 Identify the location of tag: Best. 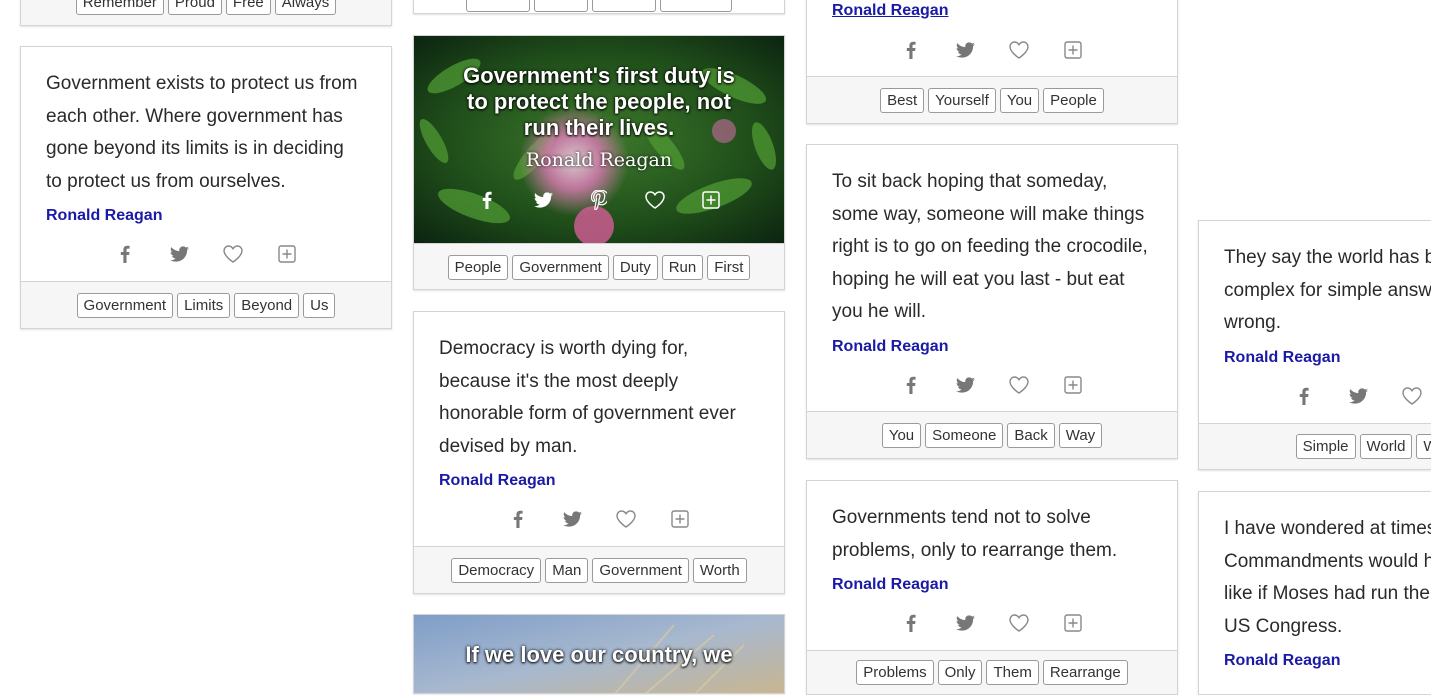
(902, 100).